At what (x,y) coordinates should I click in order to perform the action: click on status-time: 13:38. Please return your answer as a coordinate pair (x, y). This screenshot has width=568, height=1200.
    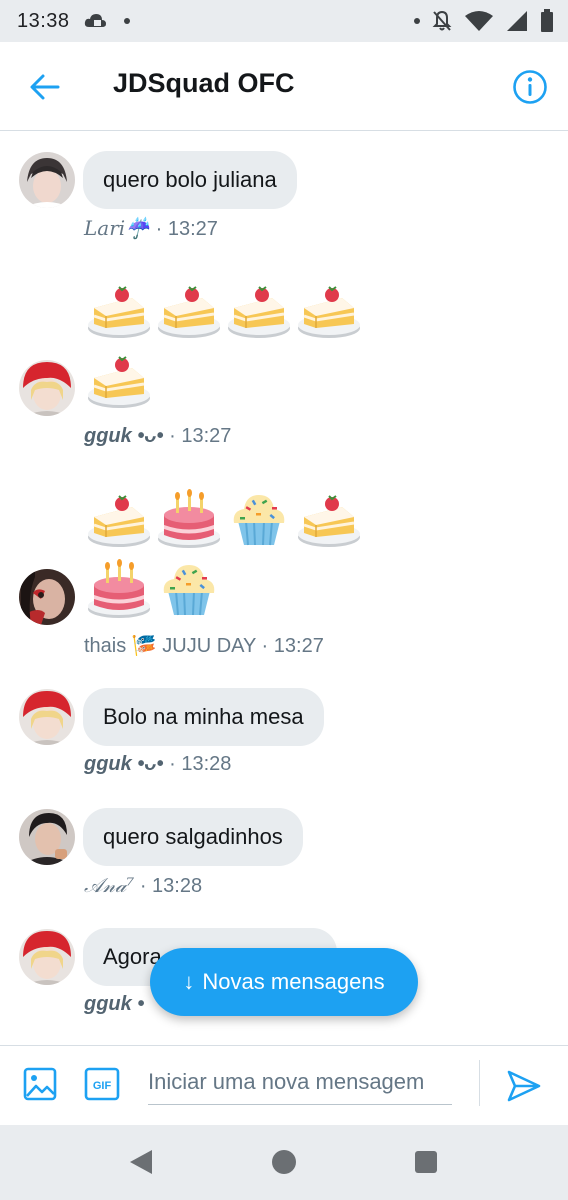
    Looking at the image, I should click on (43, 20).